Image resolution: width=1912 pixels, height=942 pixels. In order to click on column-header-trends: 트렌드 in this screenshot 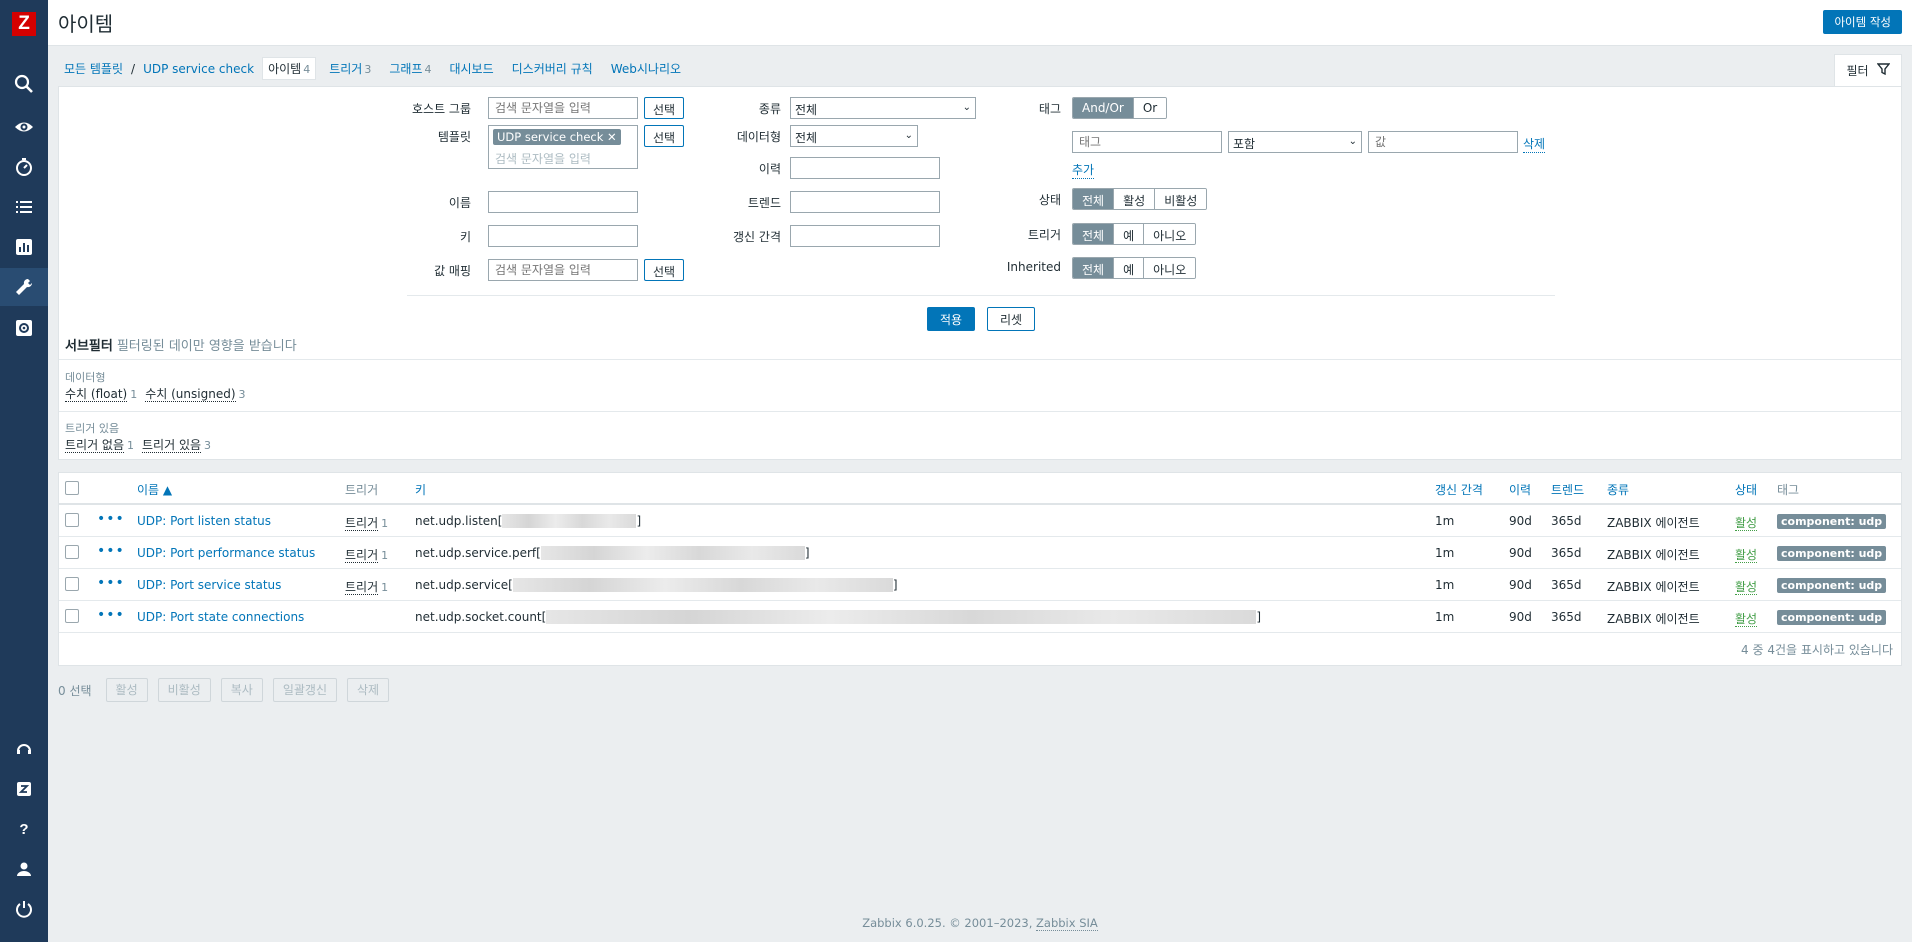, I will do `click(1567, 489)`.